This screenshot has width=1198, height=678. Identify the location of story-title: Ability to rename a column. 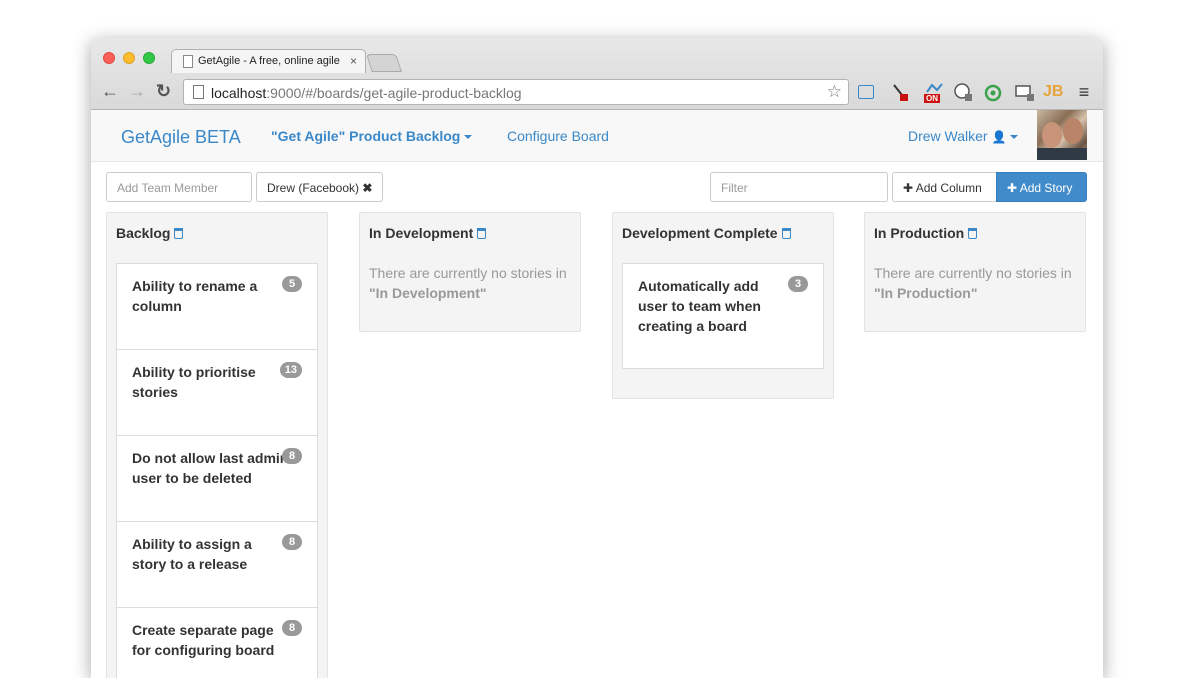
(195, 296).